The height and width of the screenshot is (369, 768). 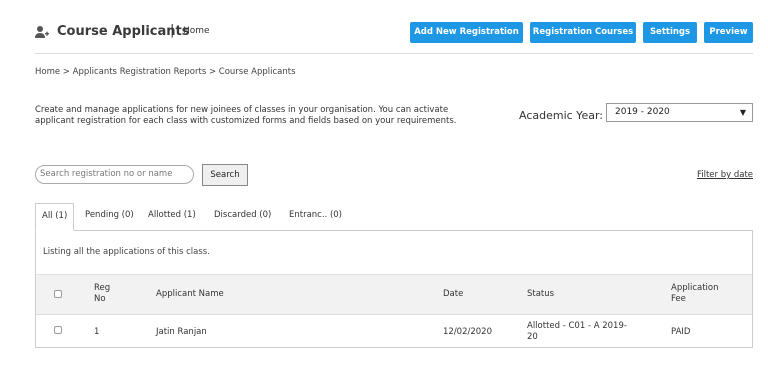 What do you see at coordinates (670, 32) in the screenshot?
I see `settings-button: Settings` at bounding box center [670, 32].